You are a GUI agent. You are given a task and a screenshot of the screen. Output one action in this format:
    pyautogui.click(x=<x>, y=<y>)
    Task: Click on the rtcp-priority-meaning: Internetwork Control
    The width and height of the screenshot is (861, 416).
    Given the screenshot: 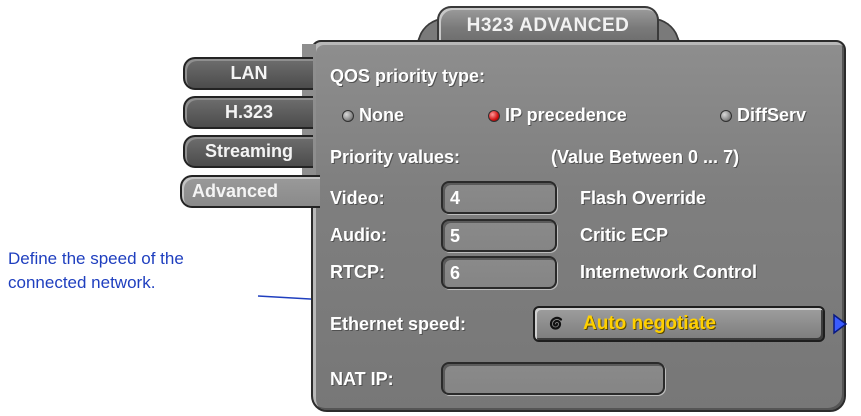 What is the action you would take?
    pyautogui.click(x=669, y=272)
    